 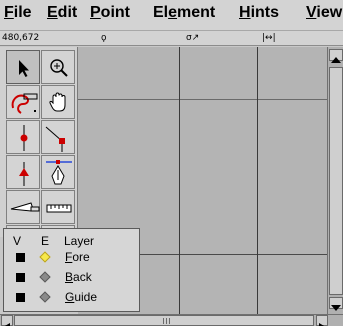 What do you see at coordinates (336, 56) in the screenshot?
I see `scroll-up-button` at bounding box center [336, 56].